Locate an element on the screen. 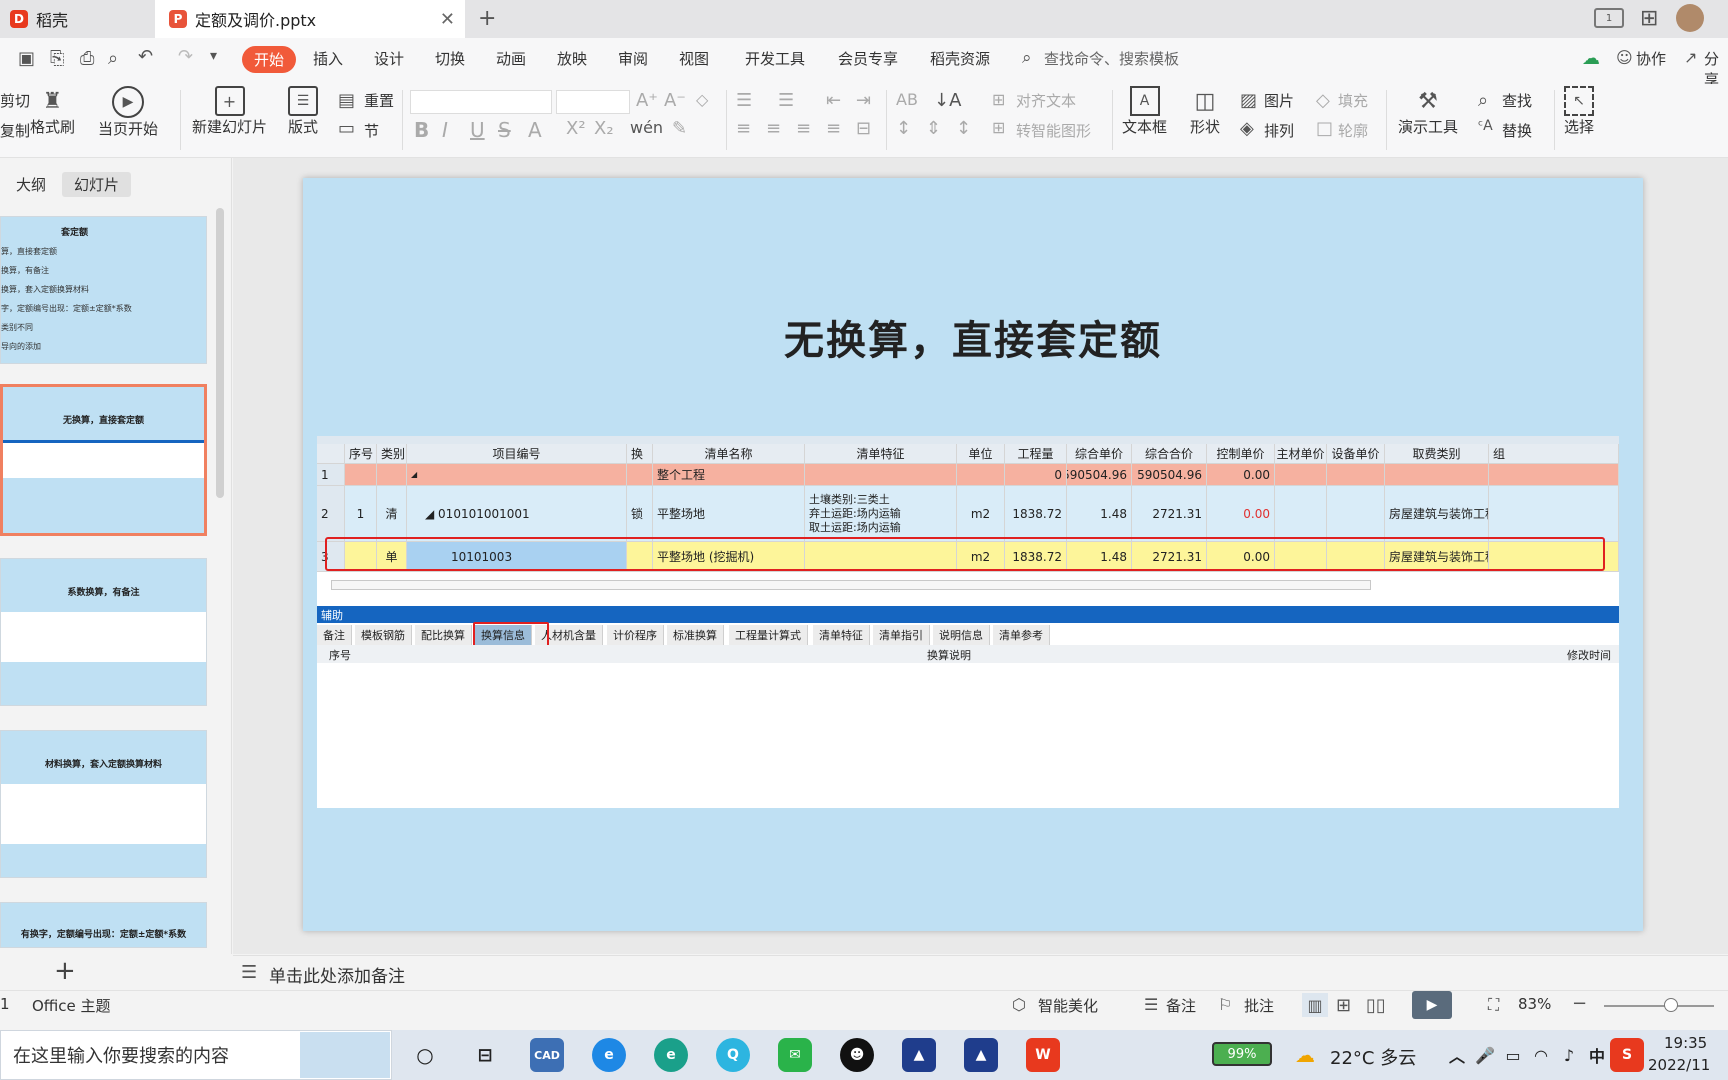 The height and width of the screenshot is (1080, 1728). edge-legacy-icon: e is located at coordinates (609, 1055).